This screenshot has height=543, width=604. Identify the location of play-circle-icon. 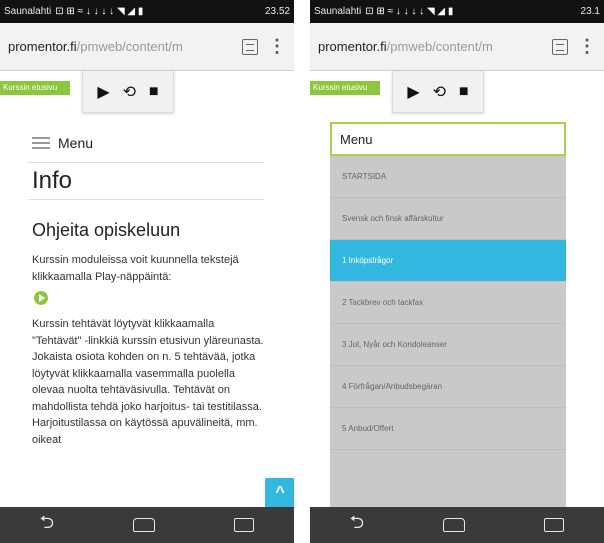
(41, 298).